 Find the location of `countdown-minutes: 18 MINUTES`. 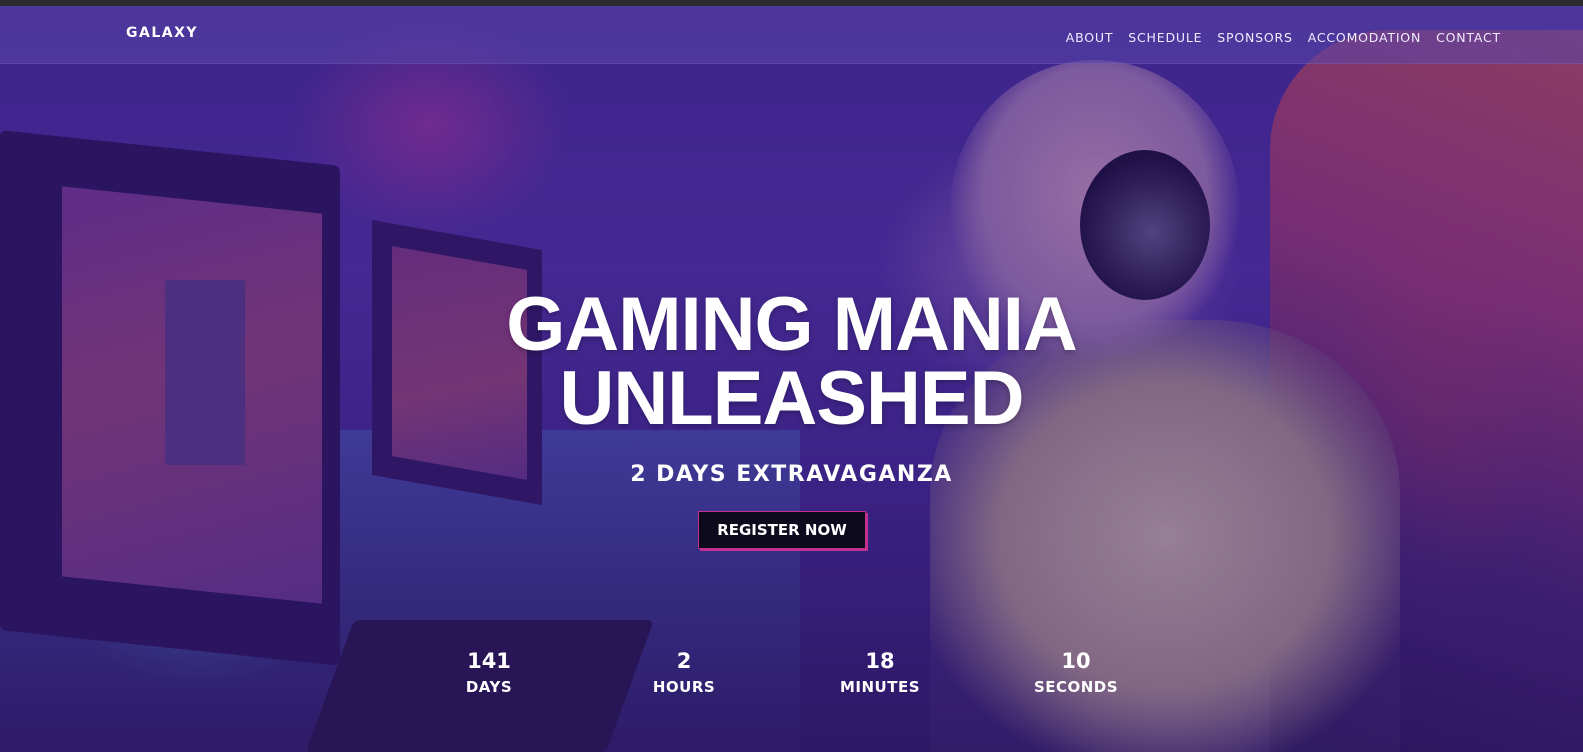

countdown-minutes: 18 MINUTES is located at coordinates (880, 674).